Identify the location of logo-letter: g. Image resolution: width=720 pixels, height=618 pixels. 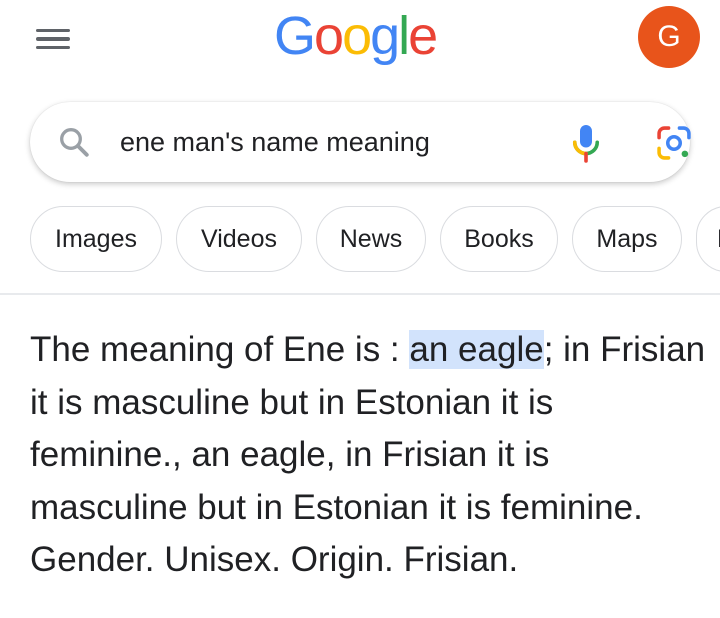
(385, 36).